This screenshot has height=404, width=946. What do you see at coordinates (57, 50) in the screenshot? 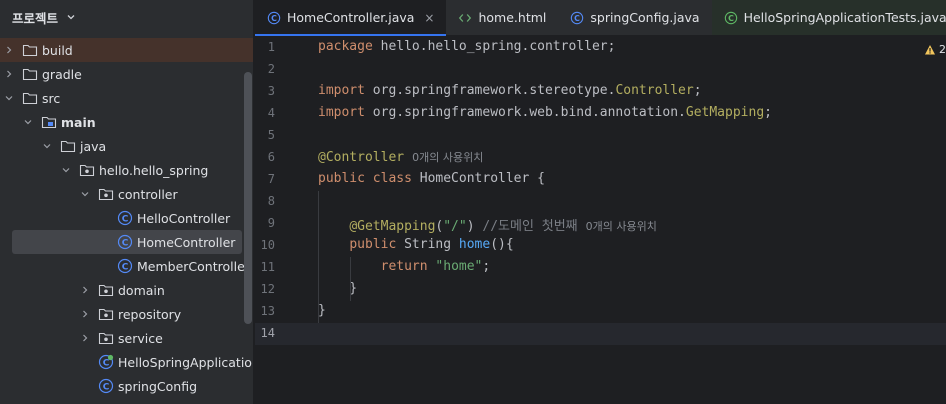
I see `tree-item-label: build` at bounding box center [57, 50].